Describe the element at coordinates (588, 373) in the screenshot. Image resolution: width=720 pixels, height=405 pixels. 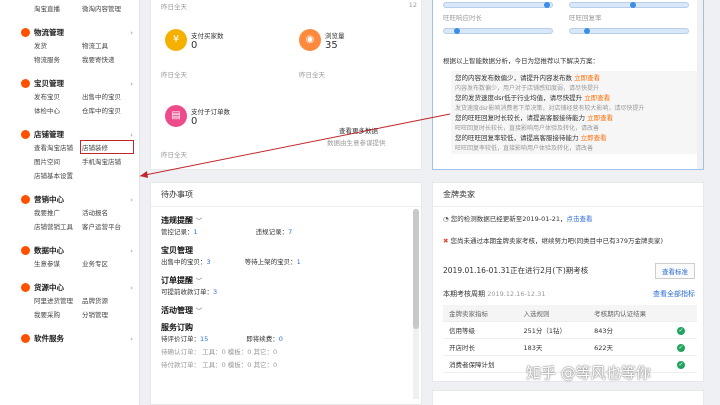
I see `watermark: 知乎 @等风也等你` at that location.